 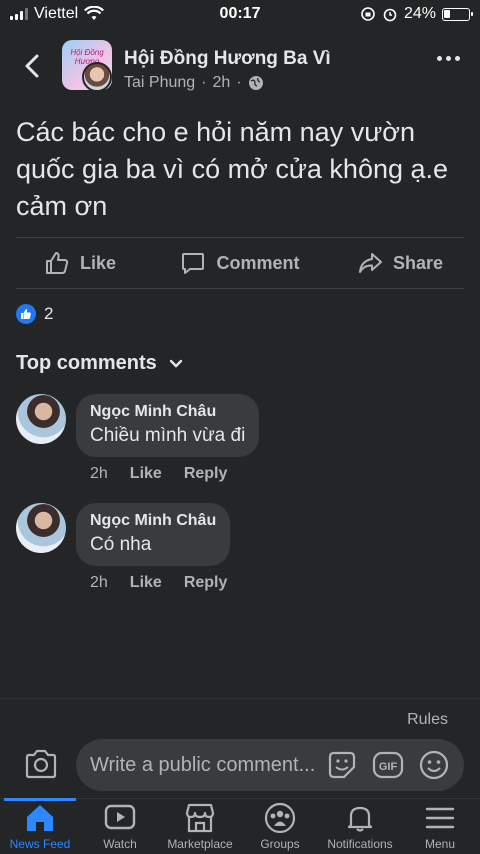 I want to click on gif-icon: GIF, so click(x=388, y=765).